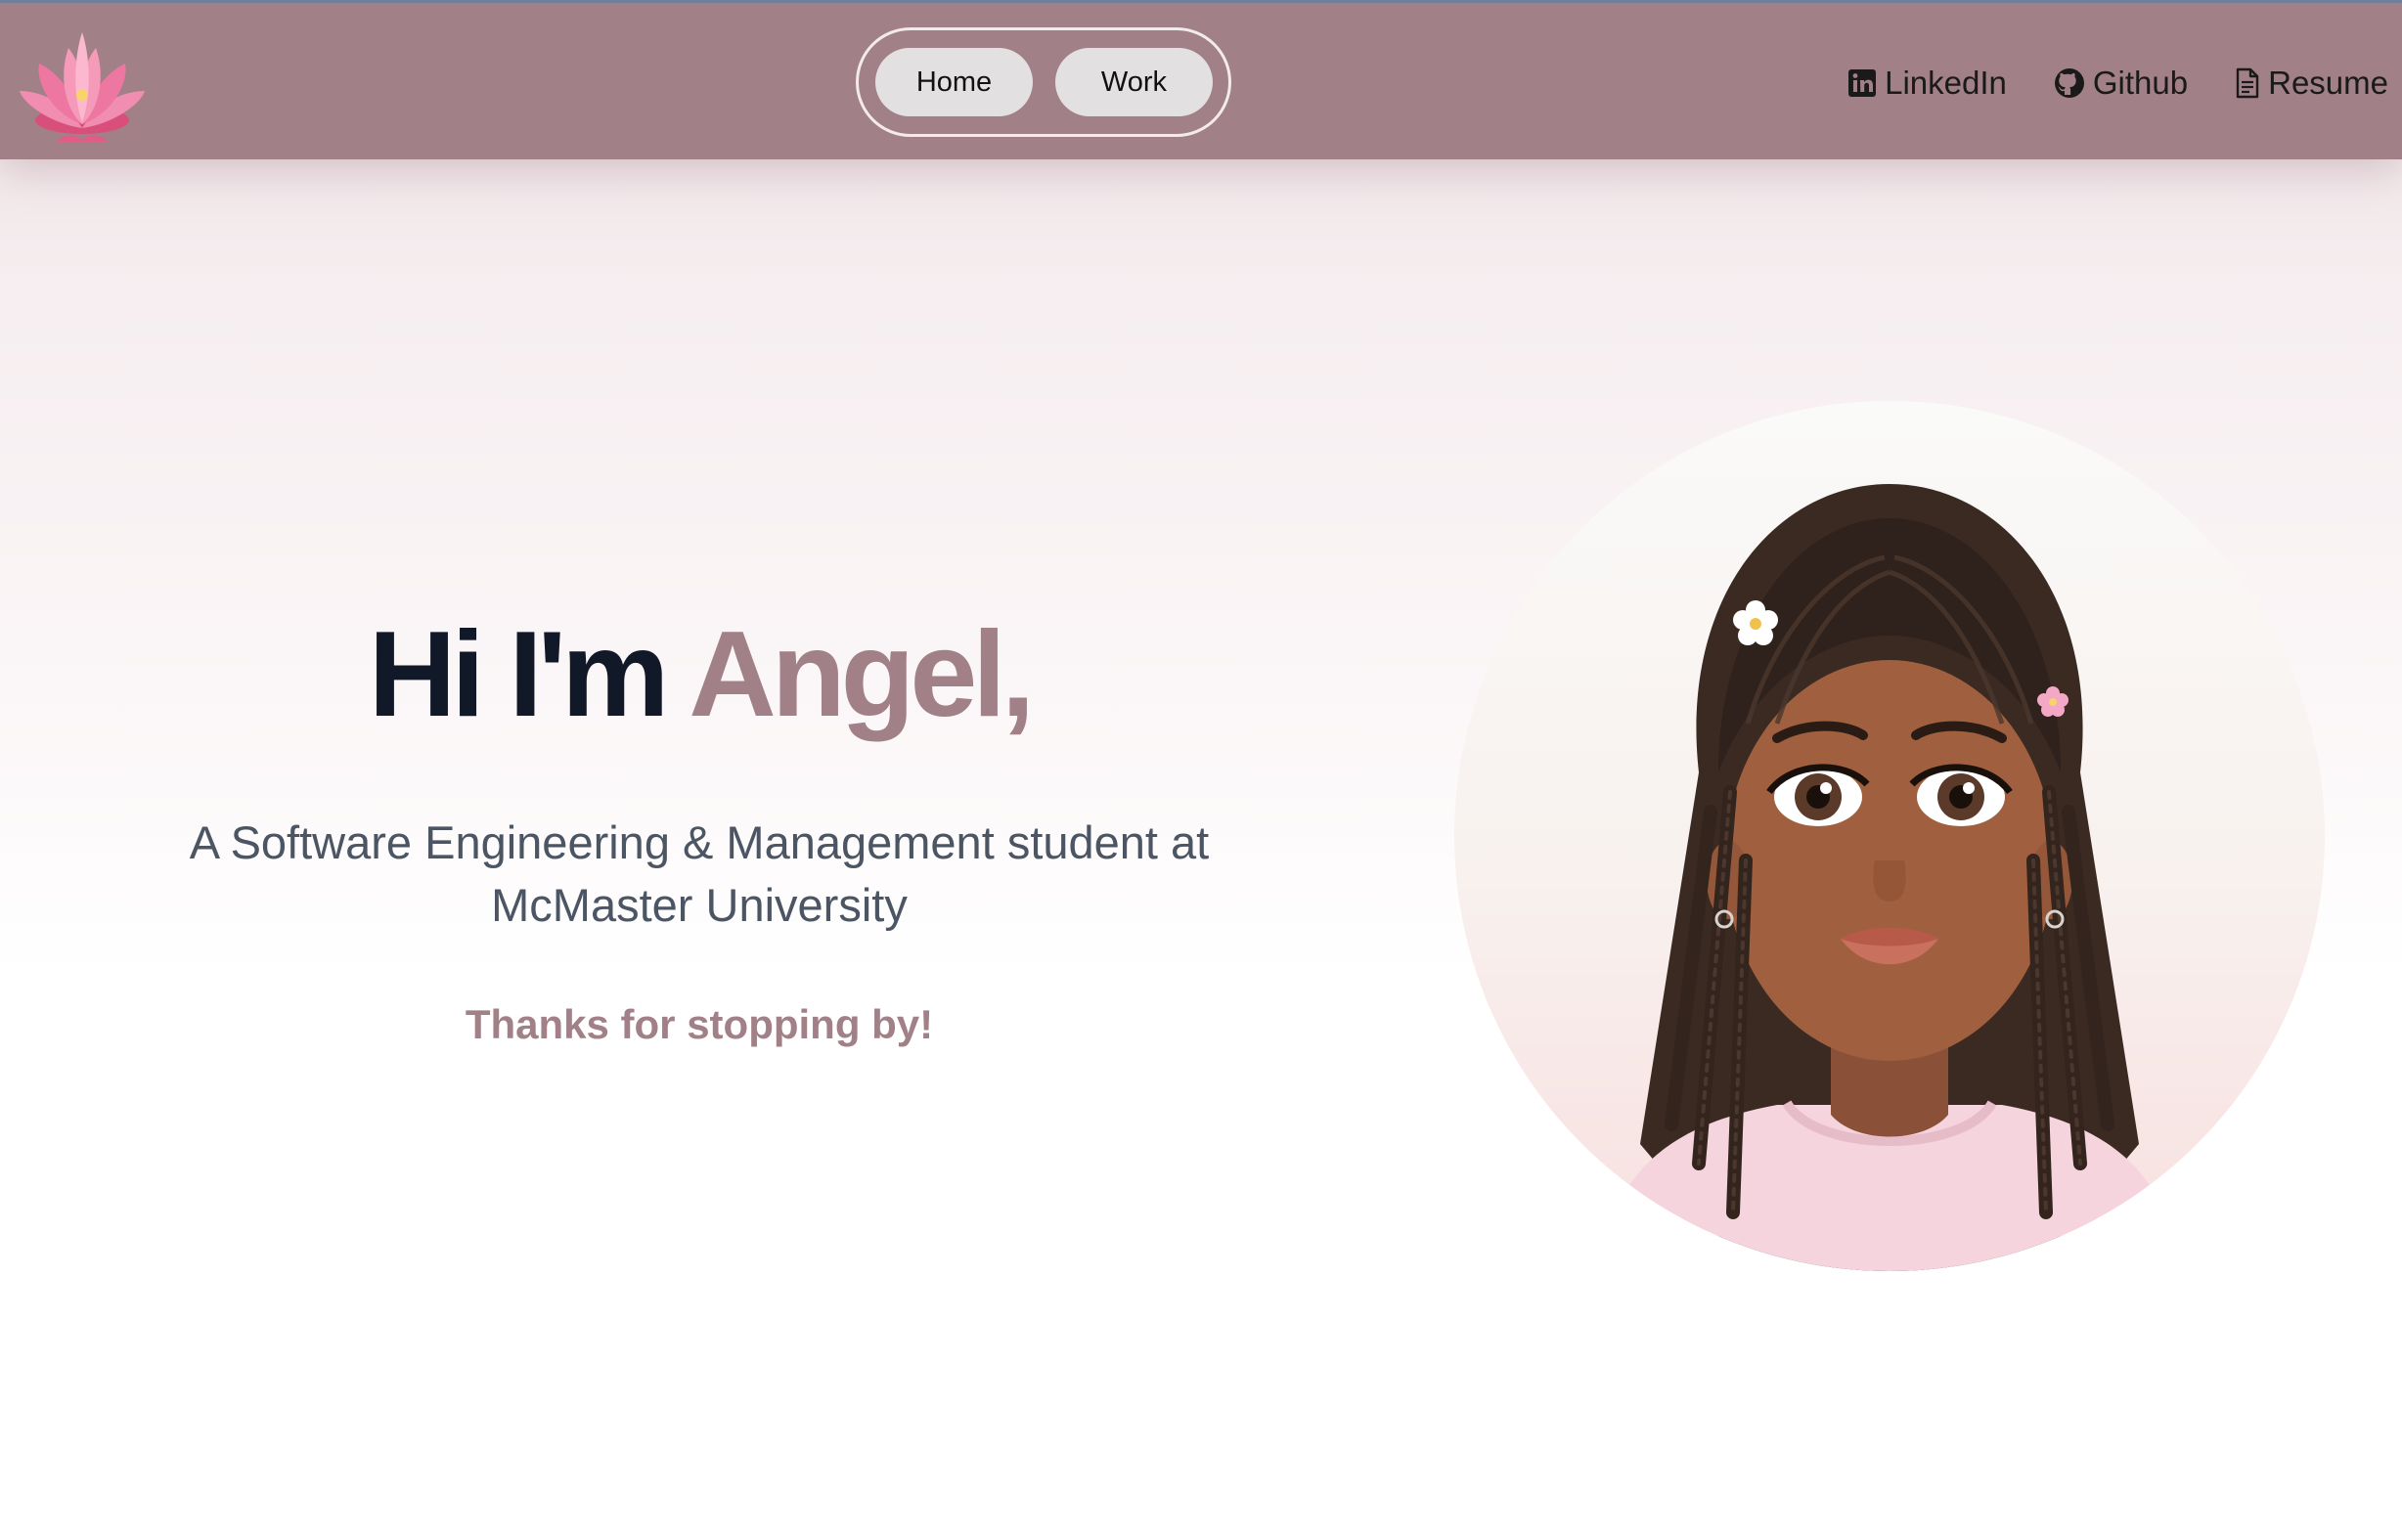 This screenshot has height=1540, width=2402. What do you see at coordinates (699, 1024) in the screenshot?
I see `hero-thanks: Thanks for stopping by!` at bounding box center [699, 1024].